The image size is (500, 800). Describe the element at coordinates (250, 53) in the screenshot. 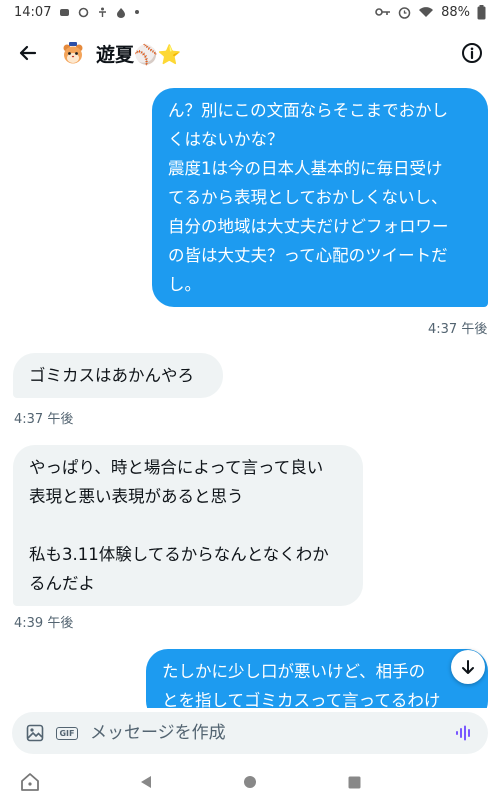

I see `conversation-header: 遊夏⚾⭐` at that location.